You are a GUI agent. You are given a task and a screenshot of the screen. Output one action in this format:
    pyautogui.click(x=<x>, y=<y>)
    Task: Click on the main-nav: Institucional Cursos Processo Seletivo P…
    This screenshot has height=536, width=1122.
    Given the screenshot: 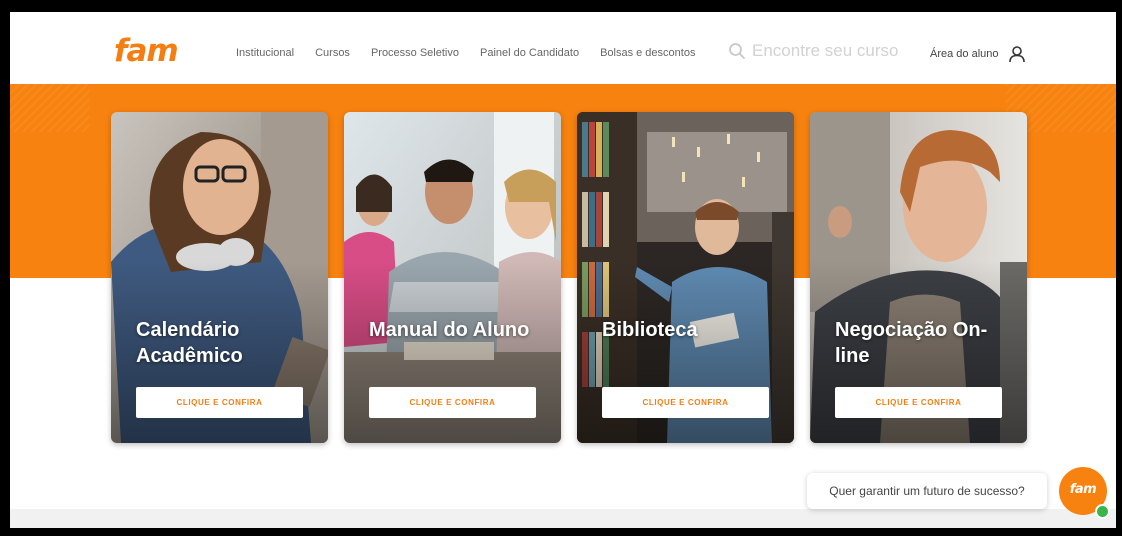 What is the action you would take?
    pyautogui.click(x=476, y=53)
    